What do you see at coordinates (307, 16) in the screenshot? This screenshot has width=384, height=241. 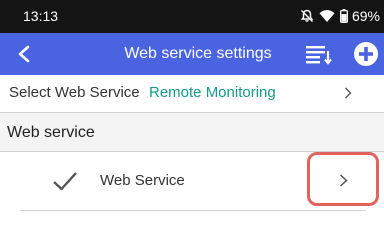 I see `silent-mode-icon` at bounding box center [307, 16].